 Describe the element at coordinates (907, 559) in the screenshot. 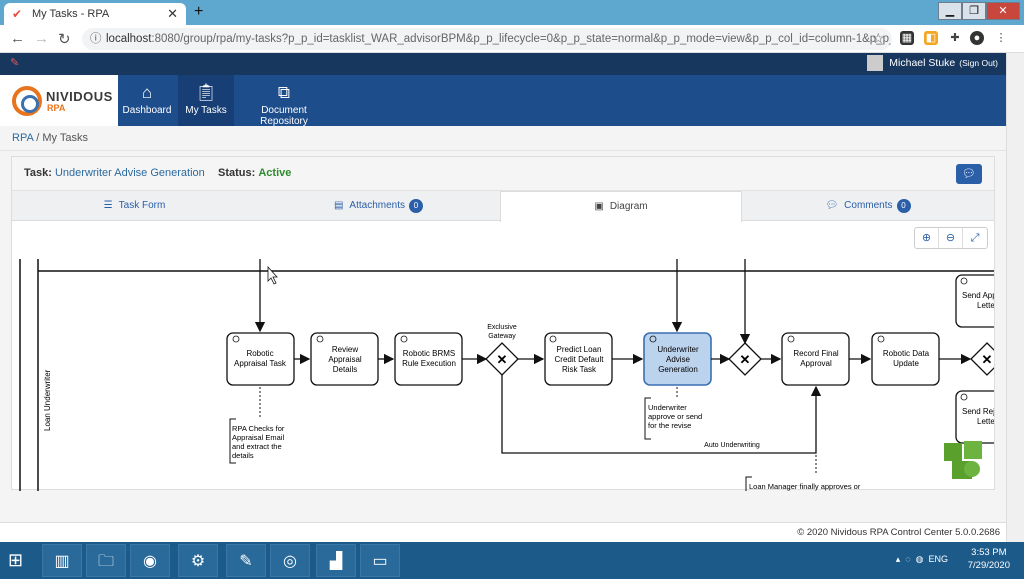

I see `tray-network-icon: ◌` at that location.